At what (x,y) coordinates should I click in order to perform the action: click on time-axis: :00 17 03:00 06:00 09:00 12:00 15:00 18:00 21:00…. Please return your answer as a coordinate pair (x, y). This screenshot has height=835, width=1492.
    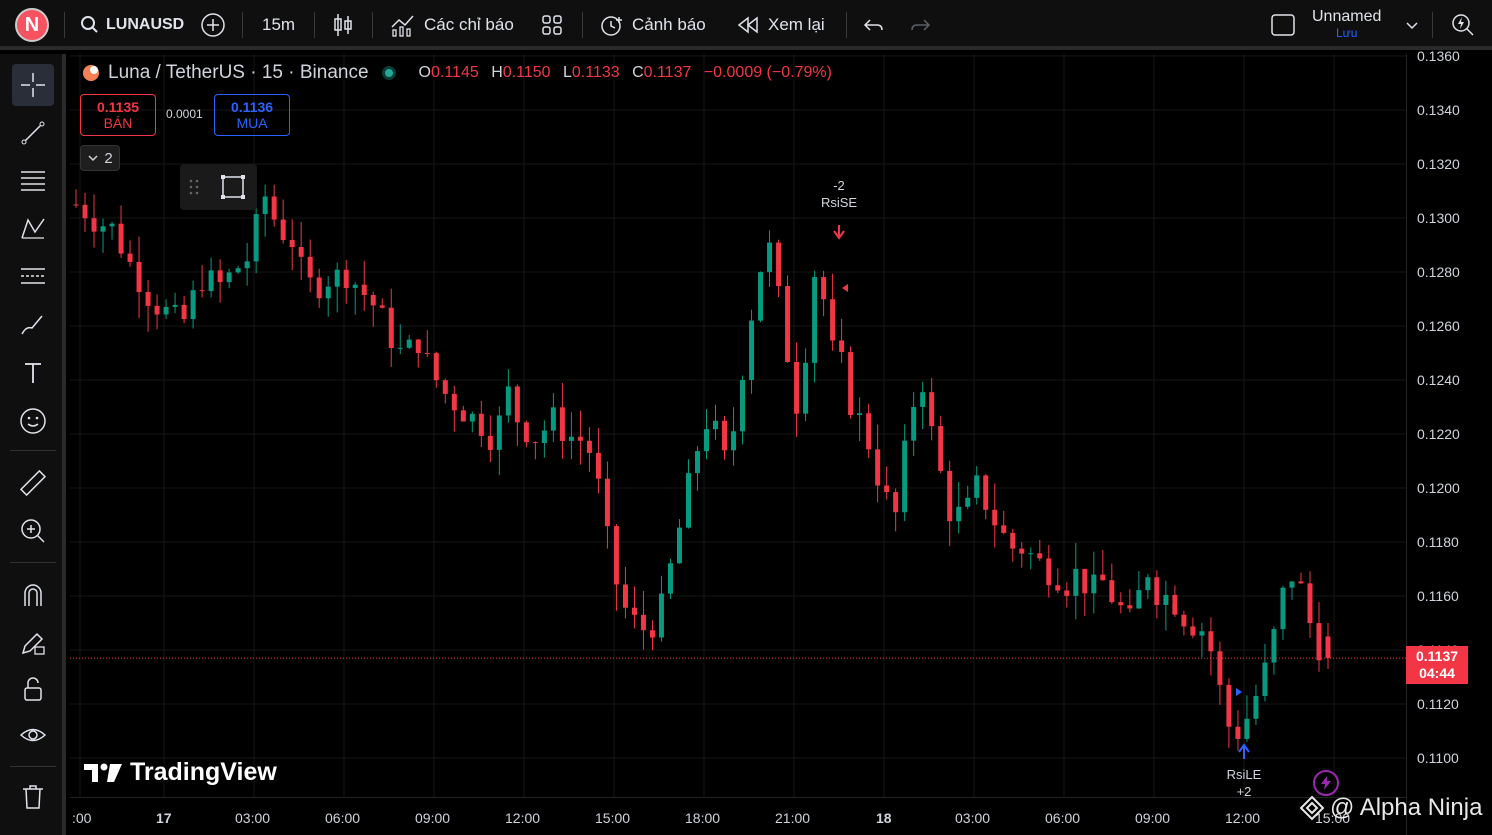
    Looking at the image, I should click on (738, 816).